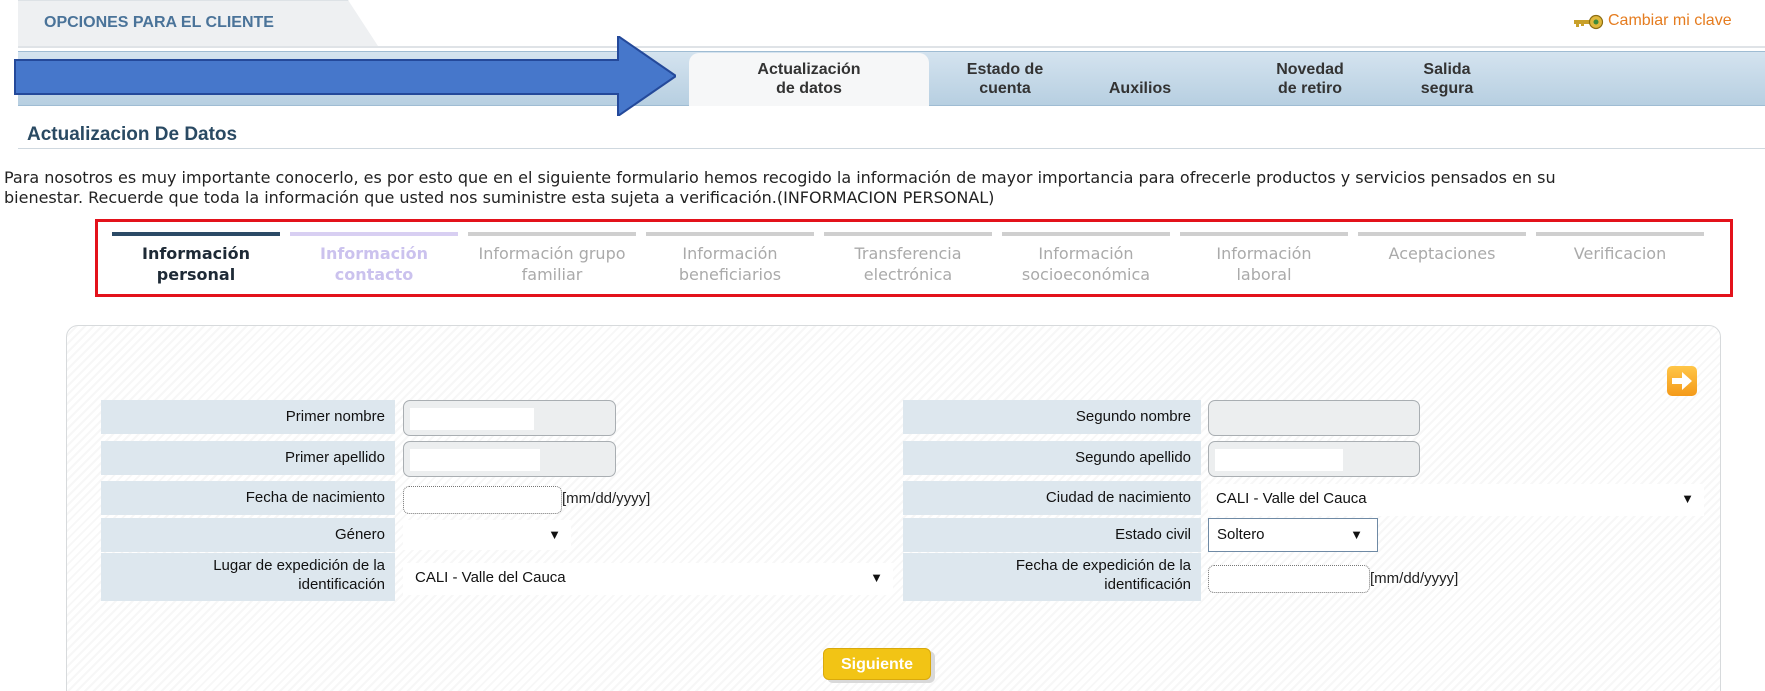  What do you see at coordinates (552, 253) in the screenshot?
I see `step-label-line1: Información grupo` at bounding box center [552, 253].